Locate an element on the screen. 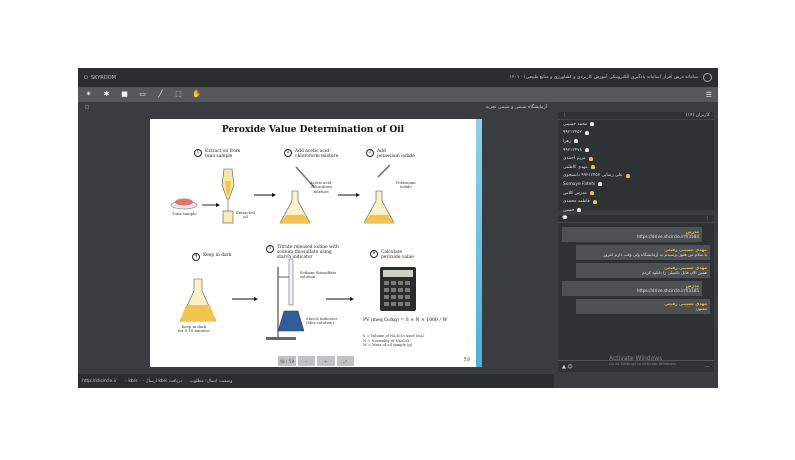 Image resolution: width=795 pixels, height=460 pixels. arrow-2-head is located at coordinates (274, 195).